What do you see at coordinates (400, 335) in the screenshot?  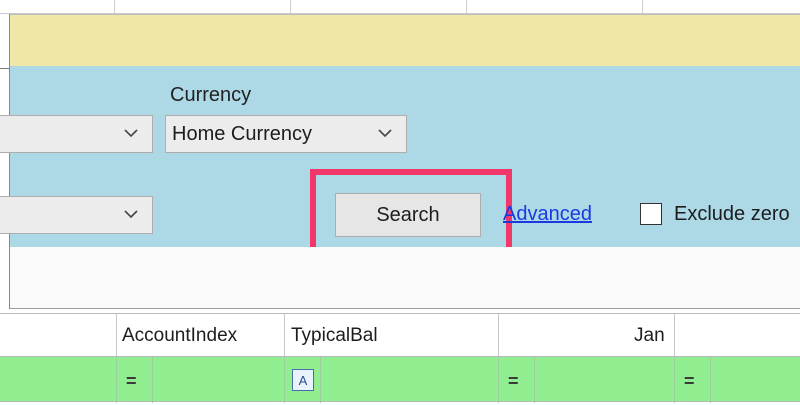 I see `grid-header: AccountIndex TypicalBal Jan` at bounding box center [400, 335].